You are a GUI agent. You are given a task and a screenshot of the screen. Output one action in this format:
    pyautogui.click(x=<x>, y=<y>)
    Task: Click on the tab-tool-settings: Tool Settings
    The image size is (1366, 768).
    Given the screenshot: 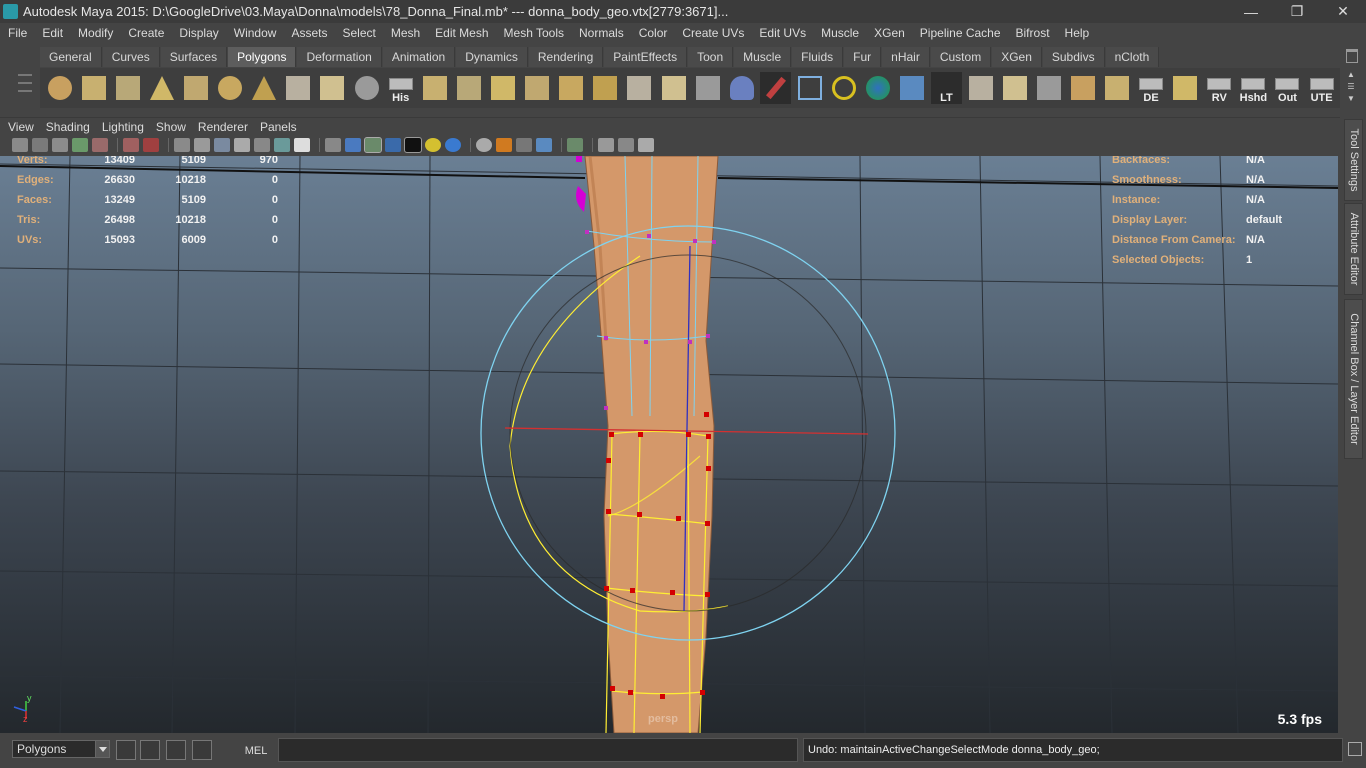 What is the action you would take?
    pyautogui.click(x=1353, y=160)
    